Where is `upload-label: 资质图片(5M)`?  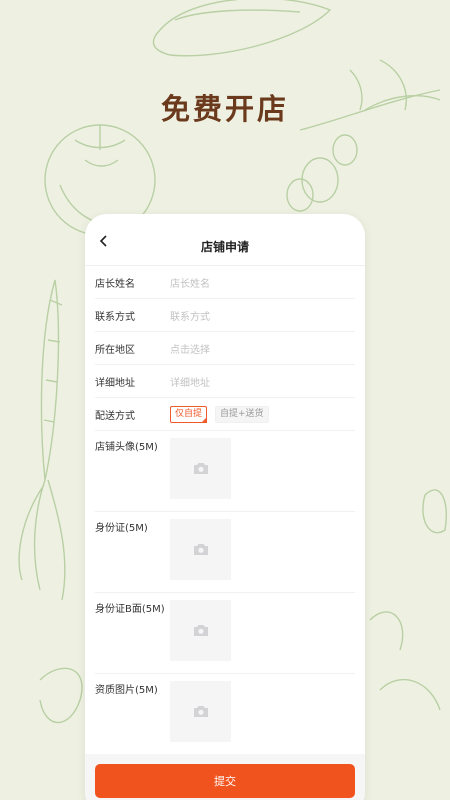 upload-label: 资质图片(5M) is located at coordinates (126, 690).